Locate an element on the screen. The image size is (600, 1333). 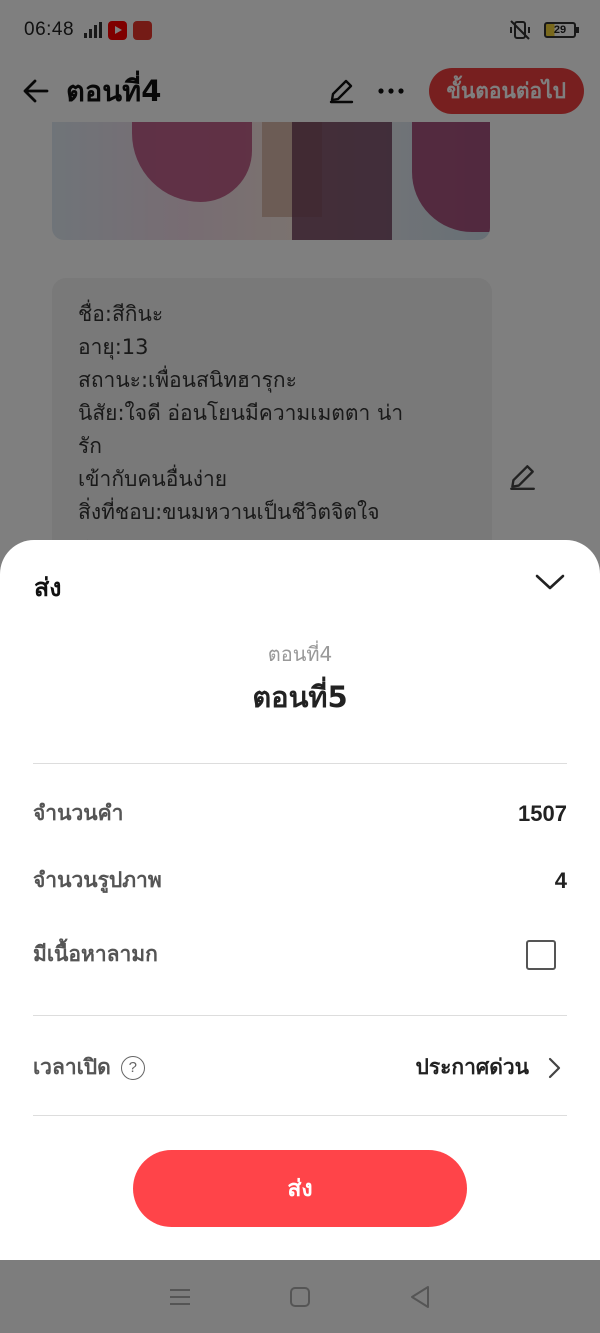
square-home-icon is located at coordinates (300, 1296).